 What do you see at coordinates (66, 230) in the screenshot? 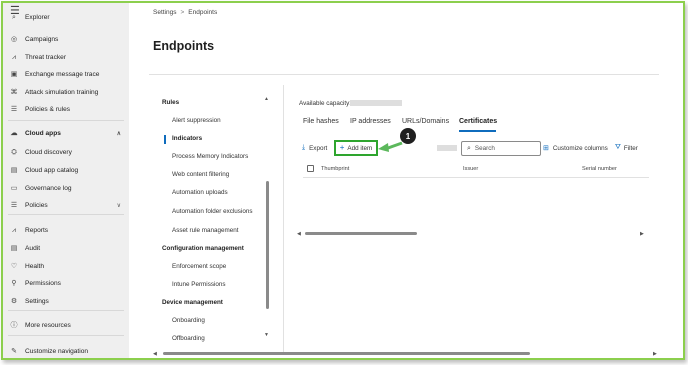
I see `nav-item-reports: ⩘ Reports` at bounding box center [66, 230].